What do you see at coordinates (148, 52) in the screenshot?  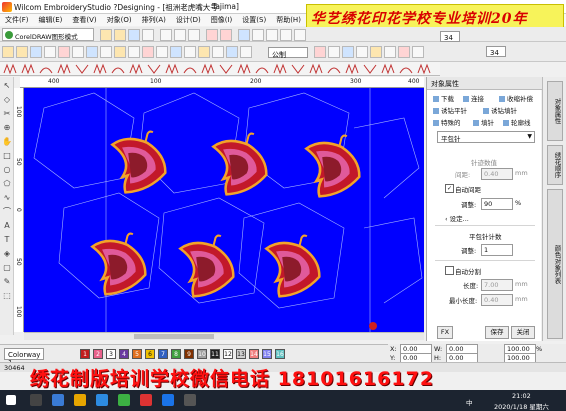 I see `stitch-tool-11-icon` at bounding box center [148, 52].